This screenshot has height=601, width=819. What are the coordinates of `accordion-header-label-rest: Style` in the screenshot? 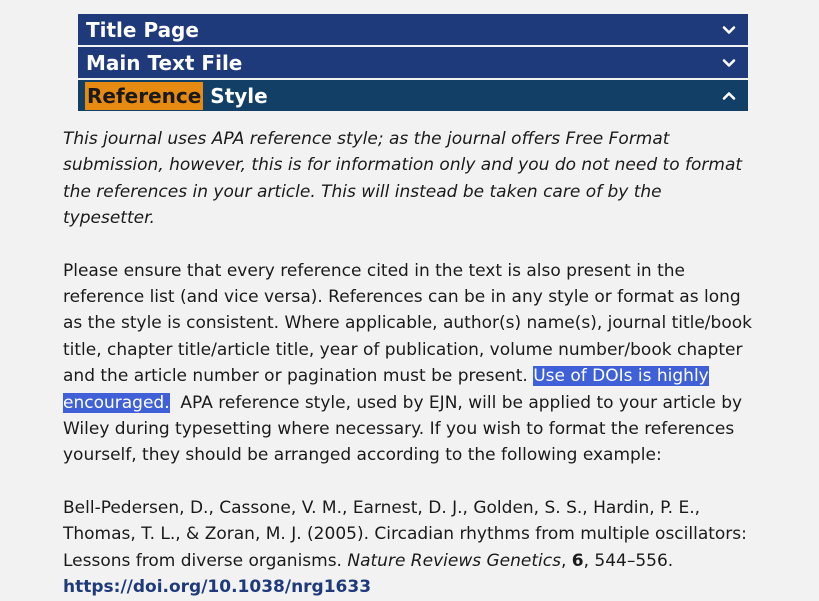 It's located at (235, 95).